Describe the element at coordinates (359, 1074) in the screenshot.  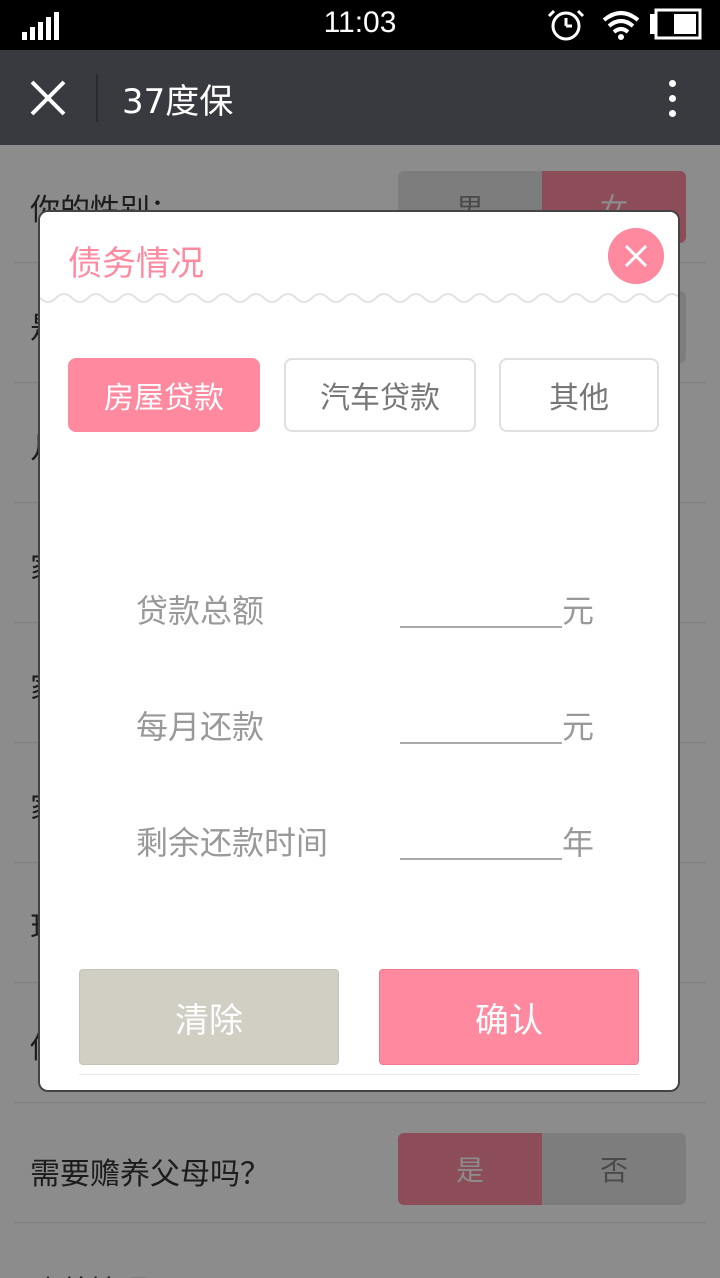
I see `divider` at that location.